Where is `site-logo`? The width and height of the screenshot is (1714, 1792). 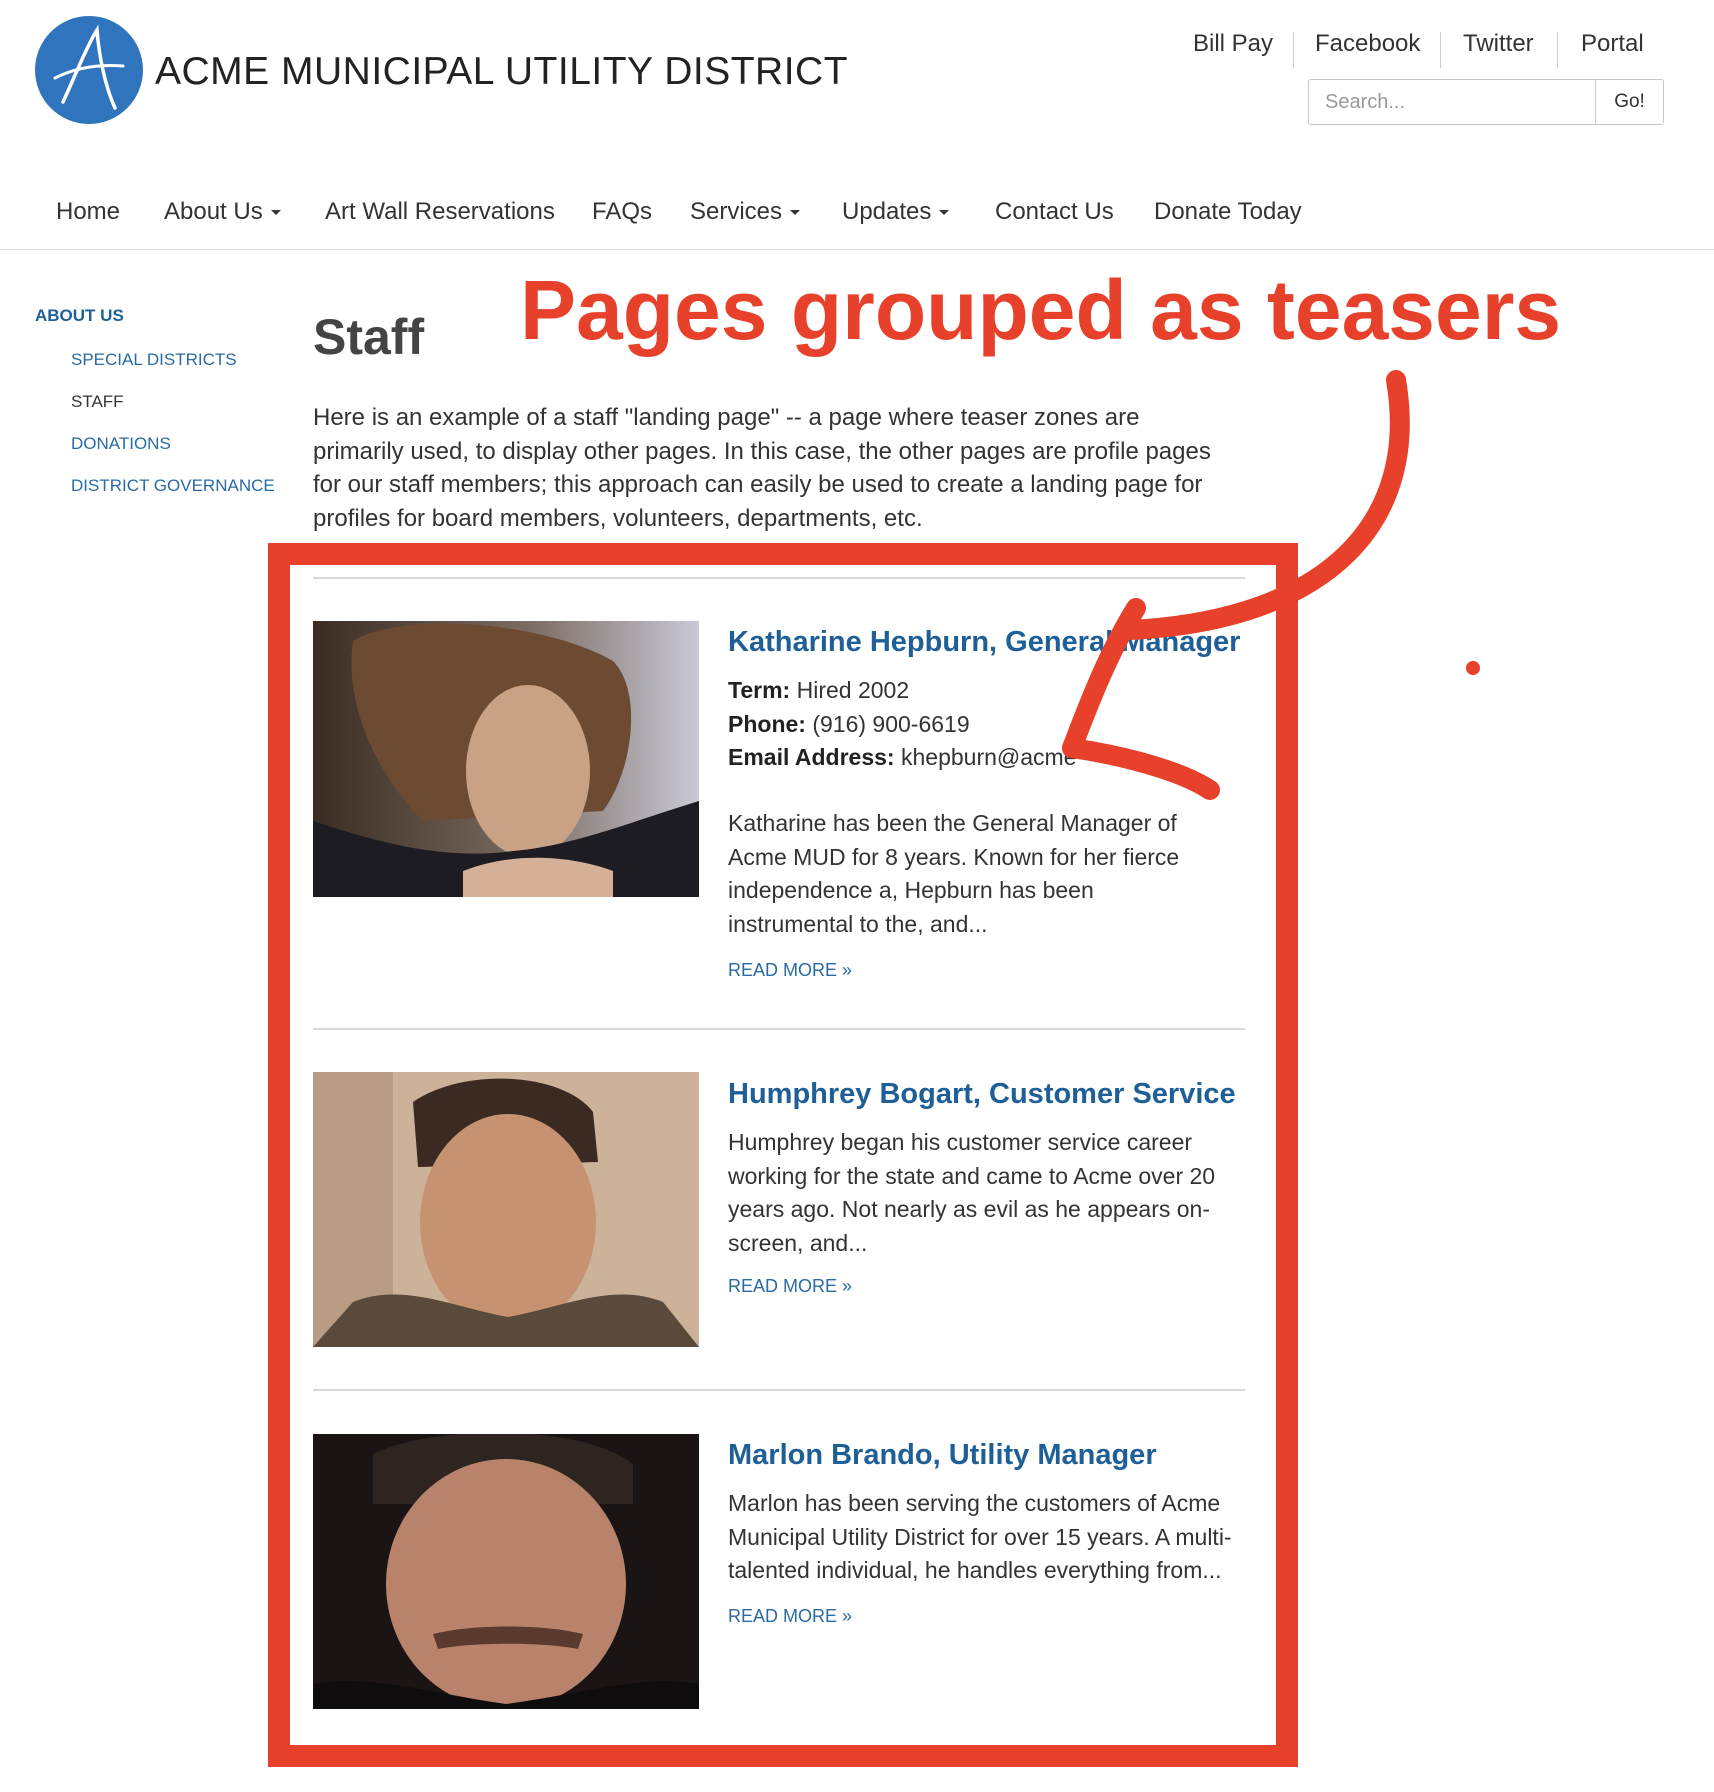 site-logo is located at coordinates (89, 70).